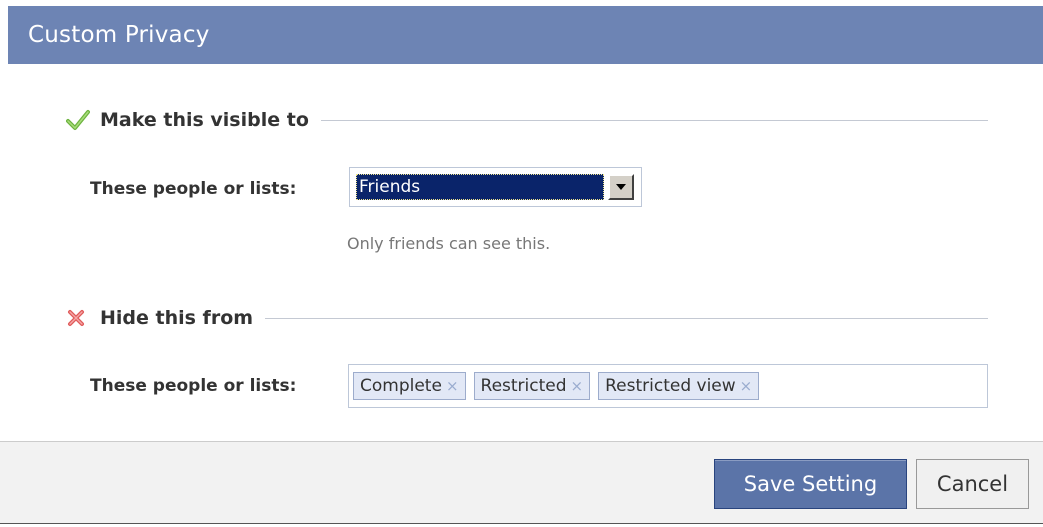  I want to click on visibility-selected-value: Friends, so click(480, 187).